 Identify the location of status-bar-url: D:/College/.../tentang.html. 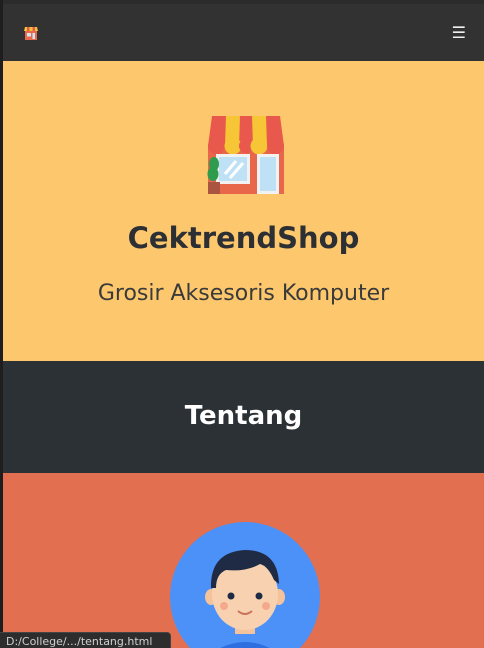
(86, 640).